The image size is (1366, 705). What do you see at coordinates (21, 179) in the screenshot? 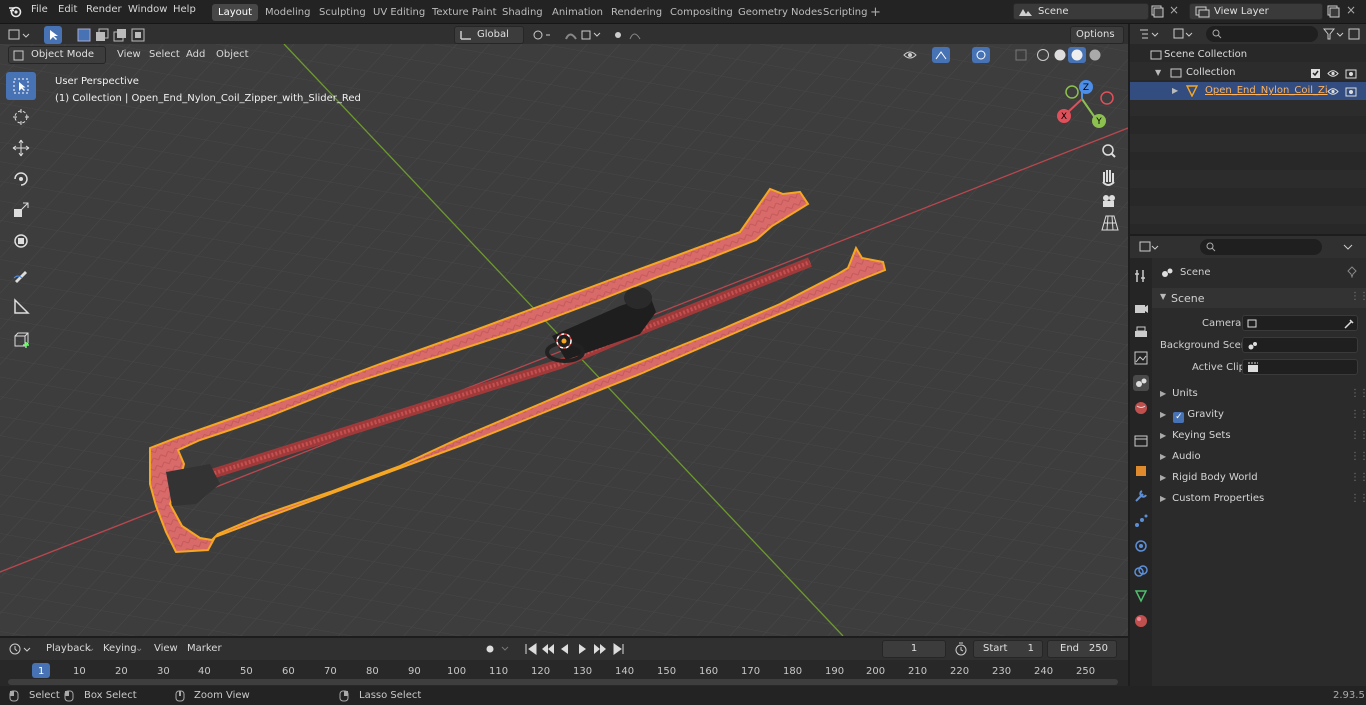
I see `tool-rotate` at bounding box center [21, 179].